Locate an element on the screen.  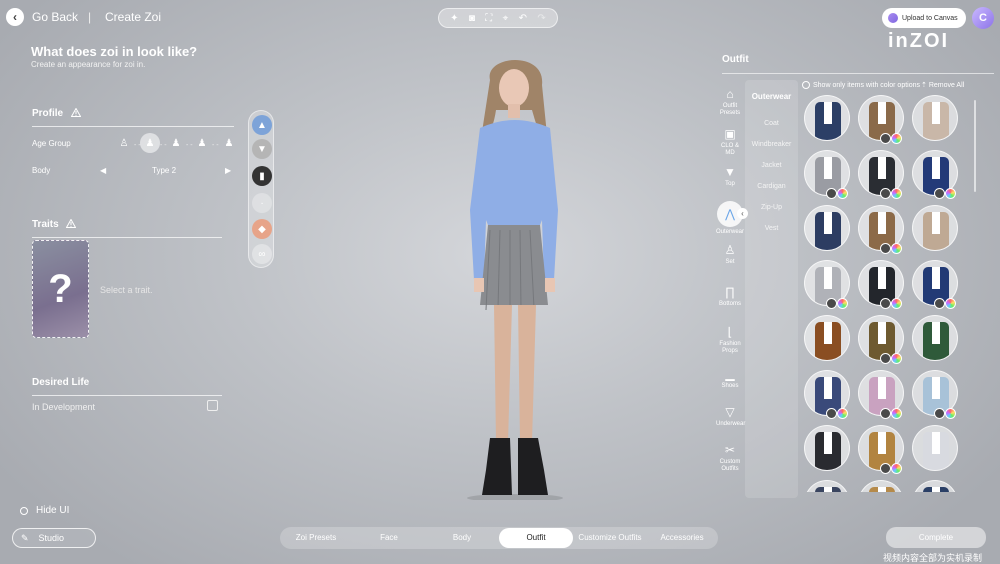
age-adult-icon: ♟ is located at coordinates (202, 143).